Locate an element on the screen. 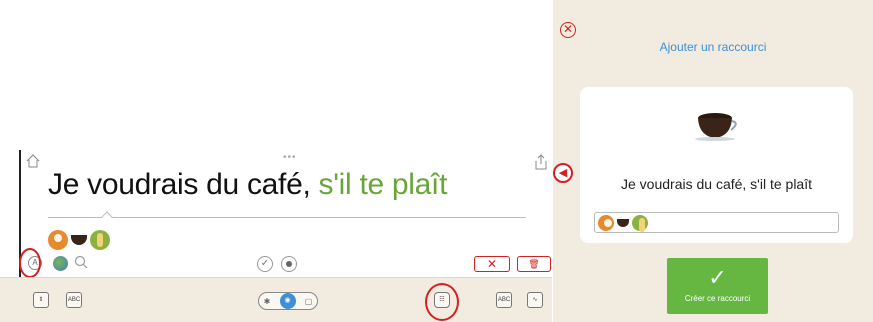 The image size is (873, 322). abc-play-icon: ABC is located at coordinates (504, 300).